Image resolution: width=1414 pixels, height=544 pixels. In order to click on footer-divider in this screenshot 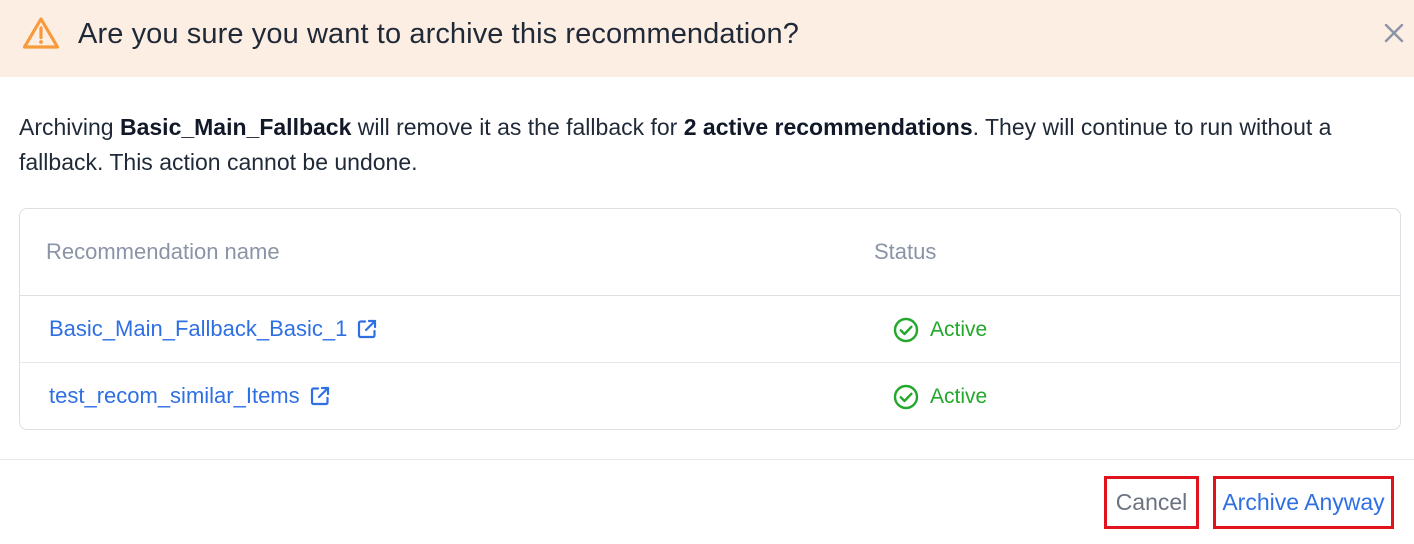, I will do `click(707, 459)`.